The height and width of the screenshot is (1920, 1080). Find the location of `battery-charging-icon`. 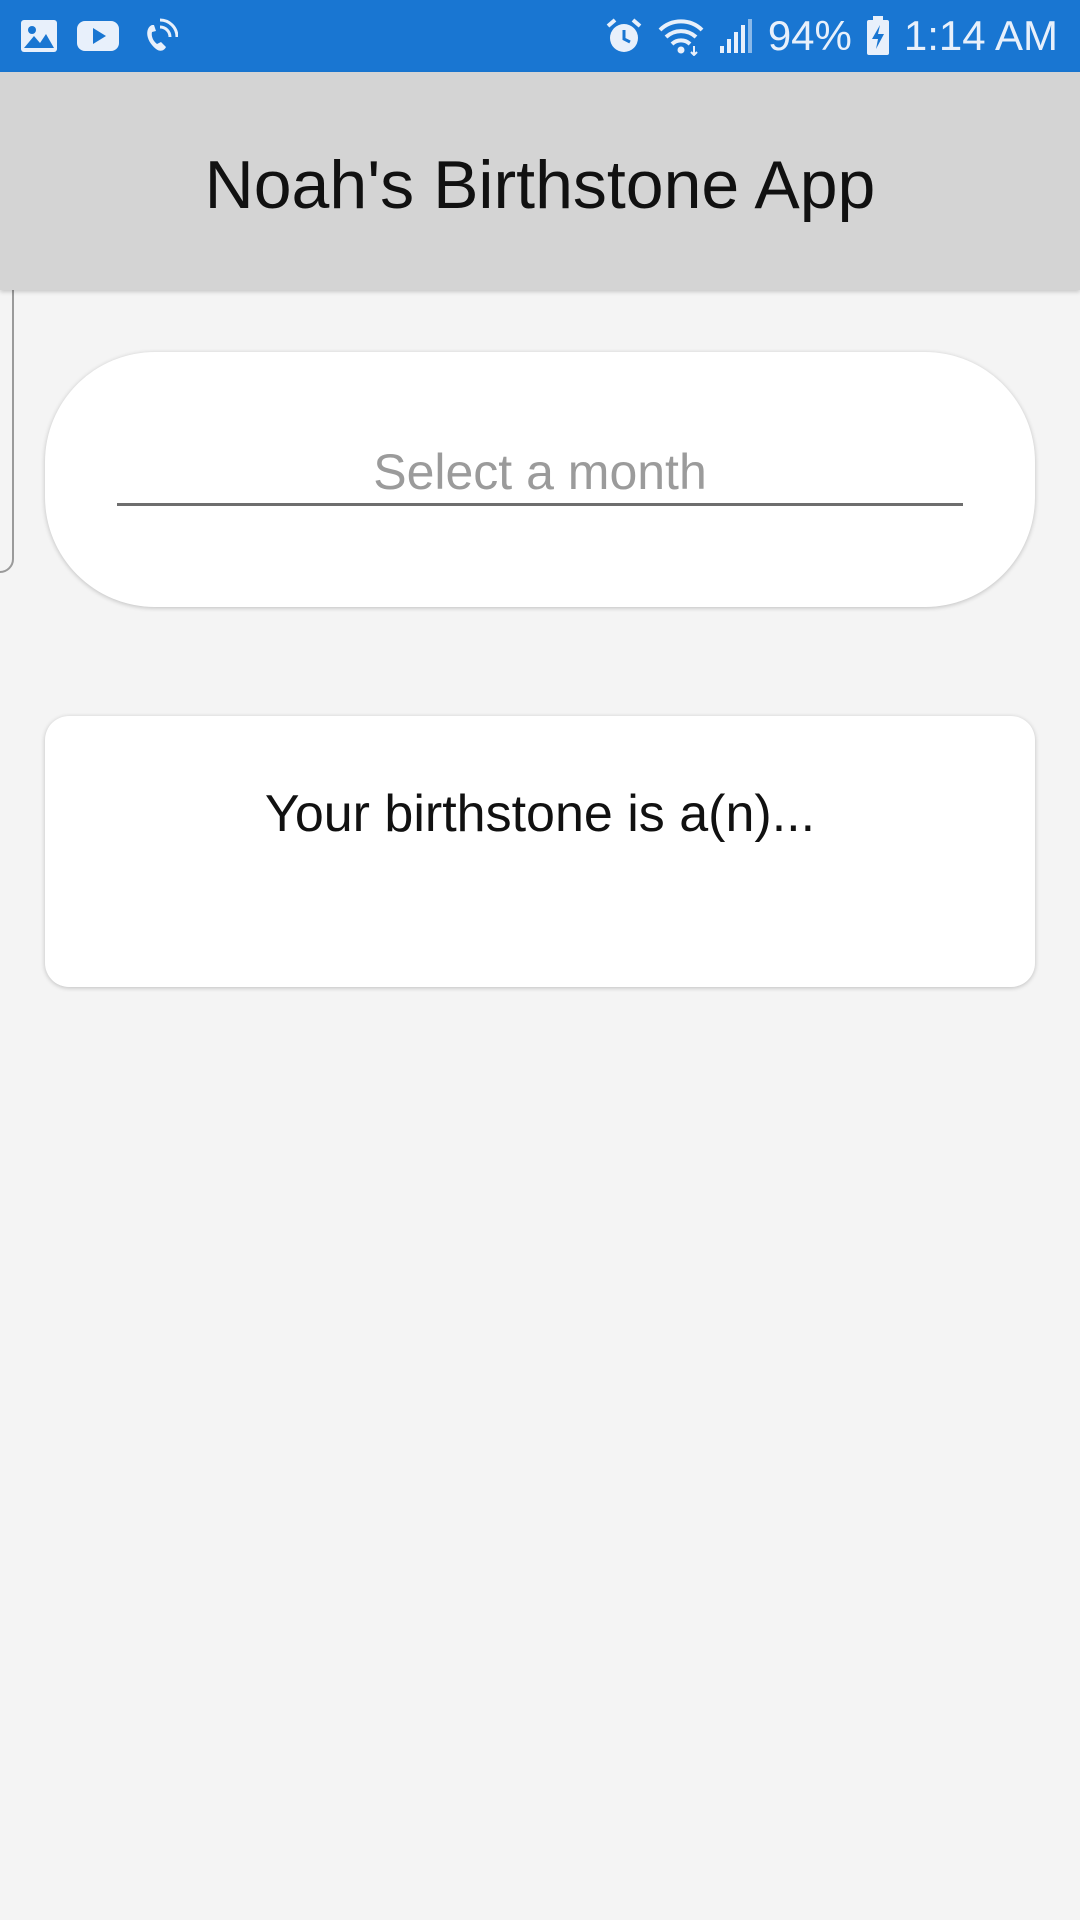

battery-charging-icon is located at coordinates (877, 35).